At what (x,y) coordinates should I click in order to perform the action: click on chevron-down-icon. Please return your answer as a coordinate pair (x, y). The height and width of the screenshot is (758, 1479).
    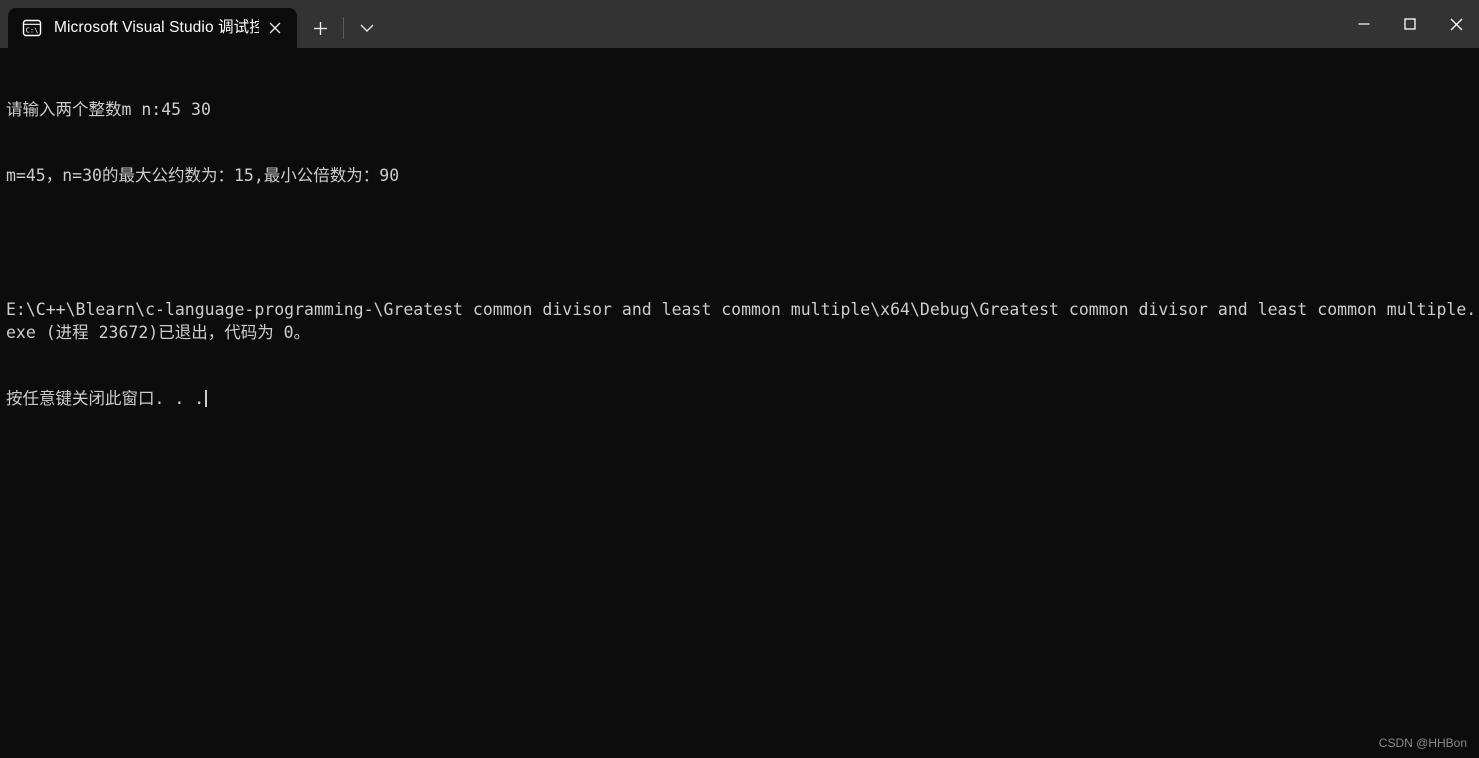
    Looking at the image, I should click on (367, 28).